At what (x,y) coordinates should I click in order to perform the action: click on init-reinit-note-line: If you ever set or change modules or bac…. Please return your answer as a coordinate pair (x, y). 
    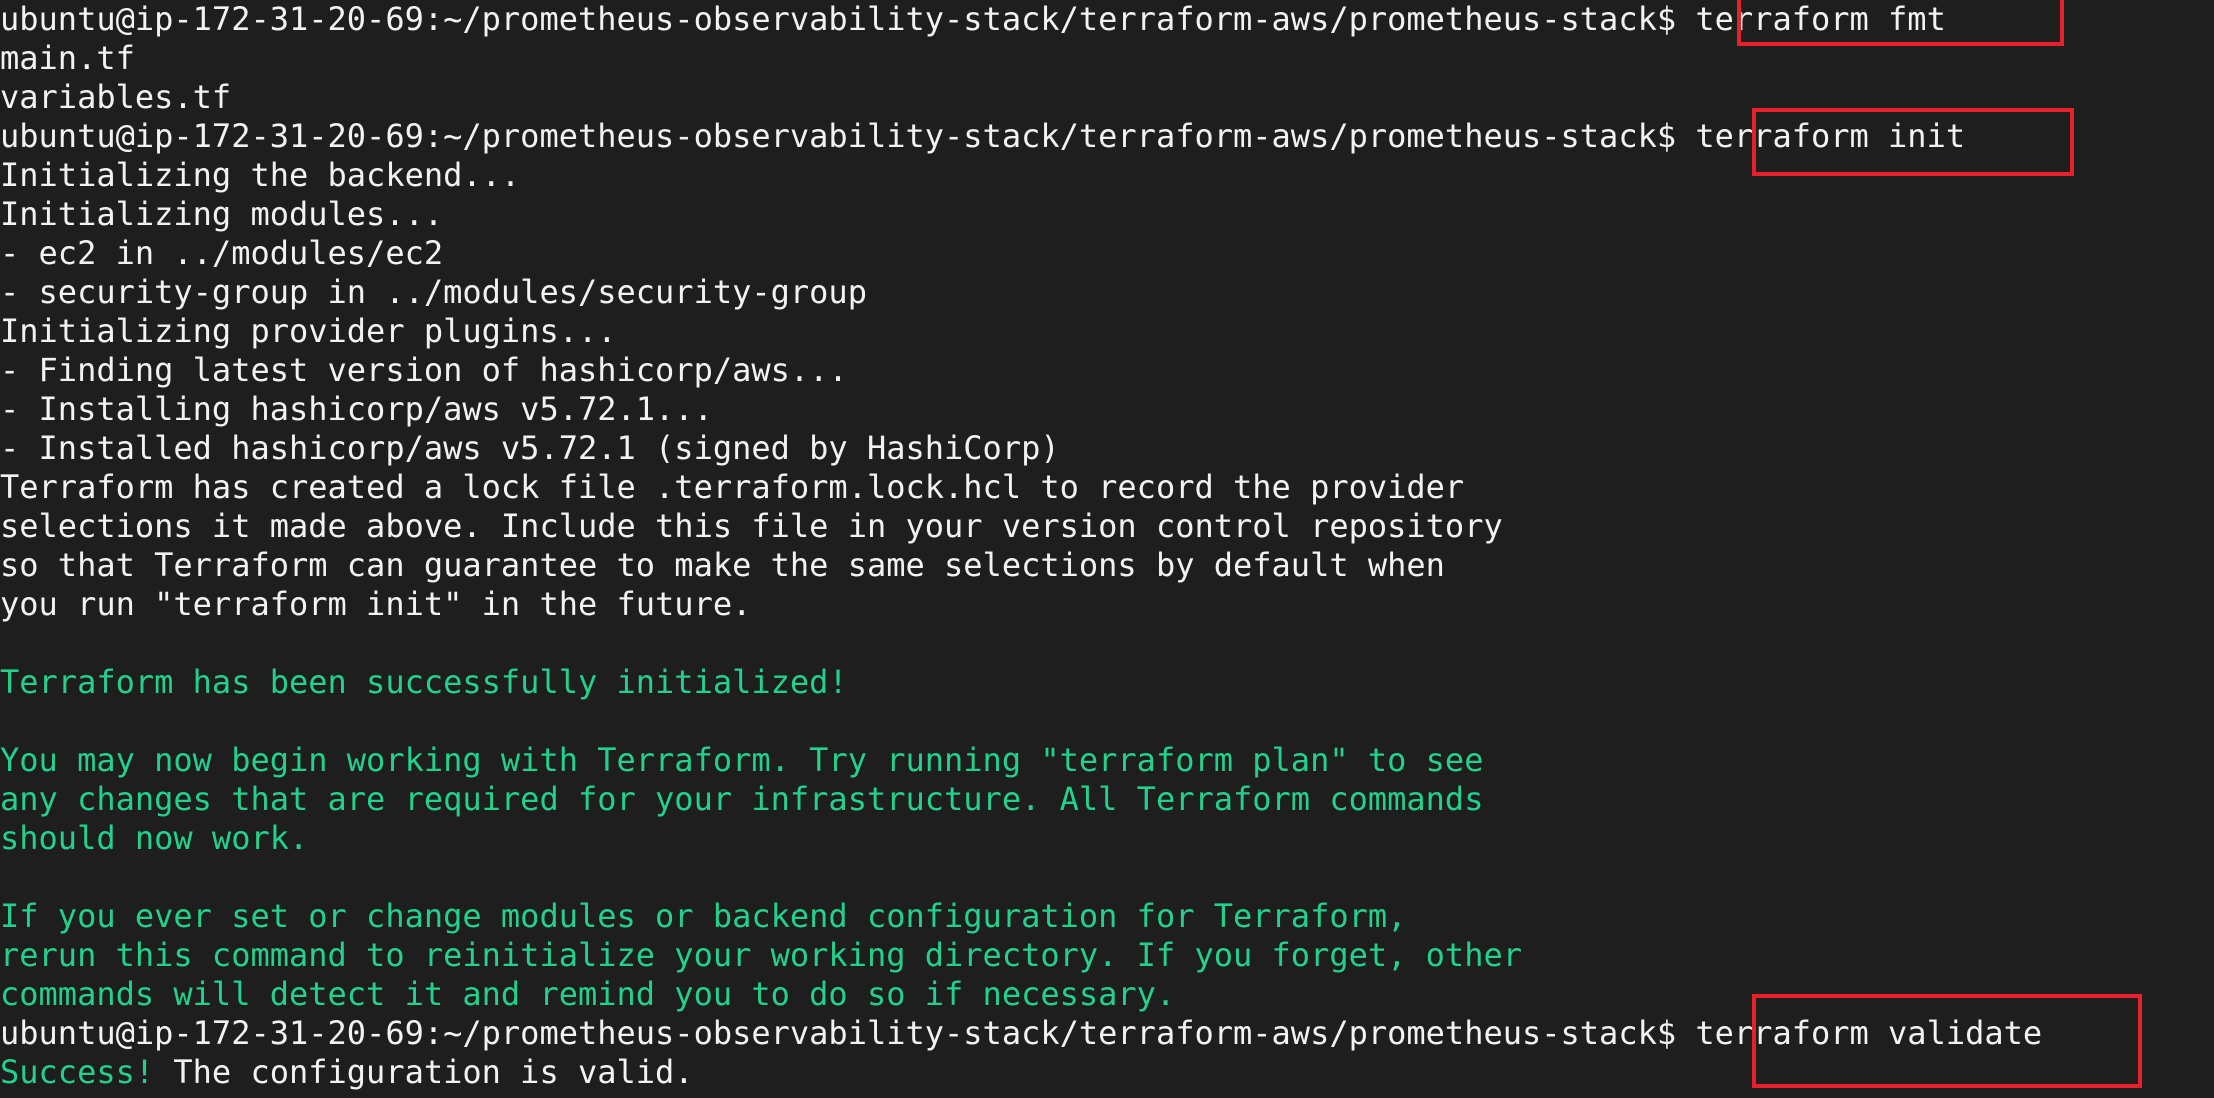
    Looking at the image, I should click on (703, 916).